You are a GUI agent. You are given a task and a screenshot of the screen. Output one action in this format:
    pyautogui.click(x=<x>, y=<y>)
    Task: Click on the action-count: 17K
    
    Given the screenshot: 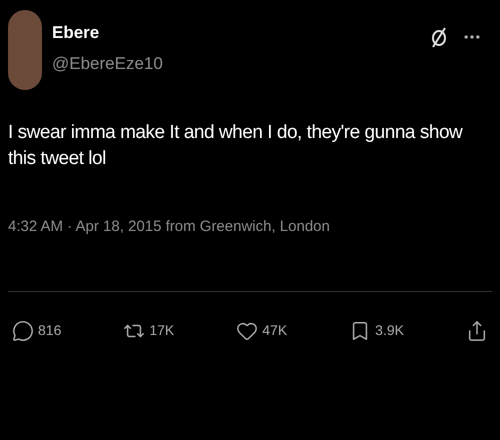 What is the action you would take?
    pyautogui.click(x=161, y=330)
    